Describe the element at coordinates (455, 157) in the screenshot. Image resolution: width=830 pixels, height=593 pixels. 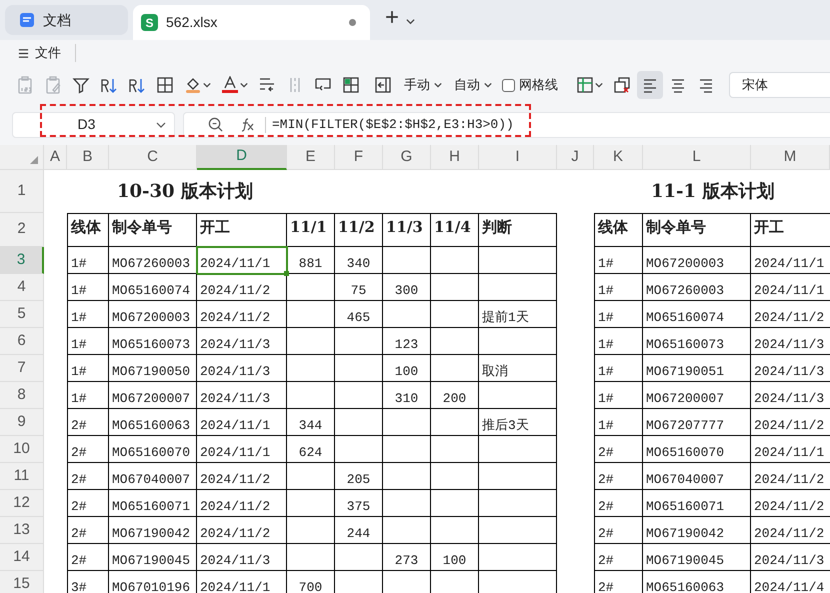
I see `column-header: H` at that location.